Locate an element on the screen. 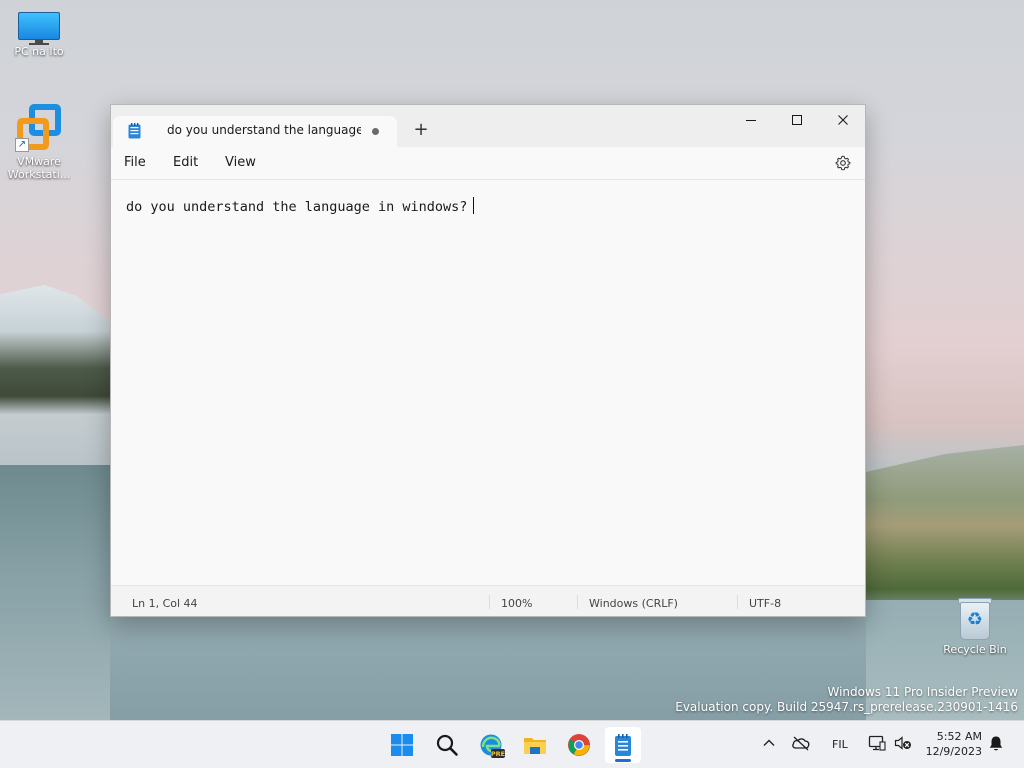 The image size is (1024, 768). taskbar-notepad-button is located at coordinates (623, 745).